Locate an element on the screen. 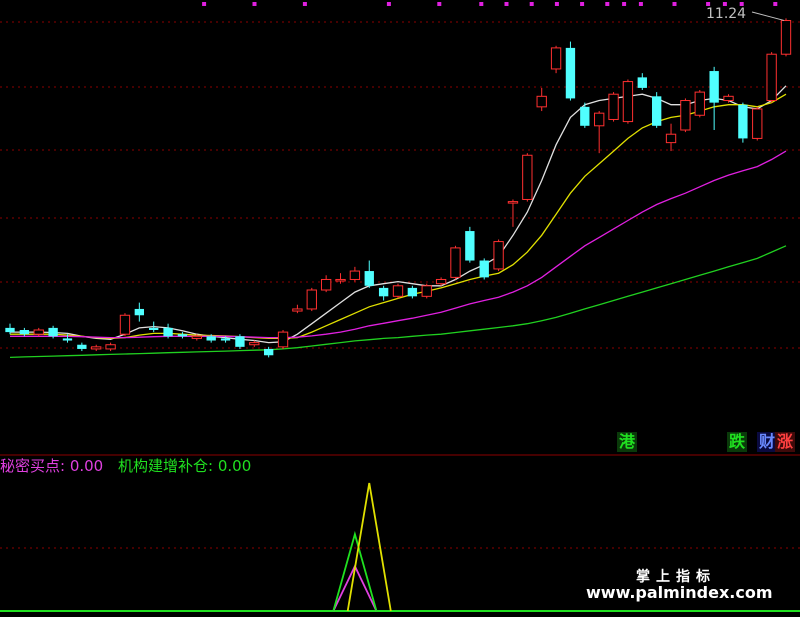 This screenshot has height=617, width=800. indicator-panel is located at coordinates (362, 547).